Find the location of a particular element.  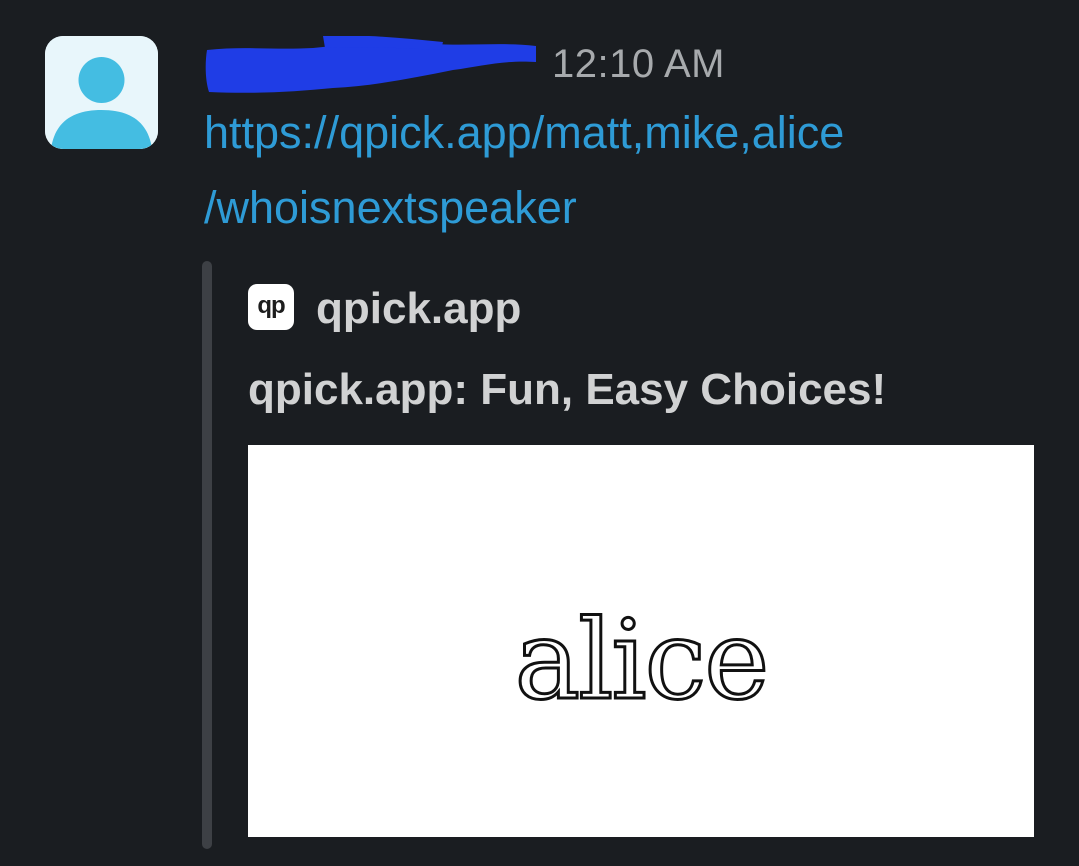

message-link-line-2: /whoisnextspeaker is located at coordinates (390, 208).